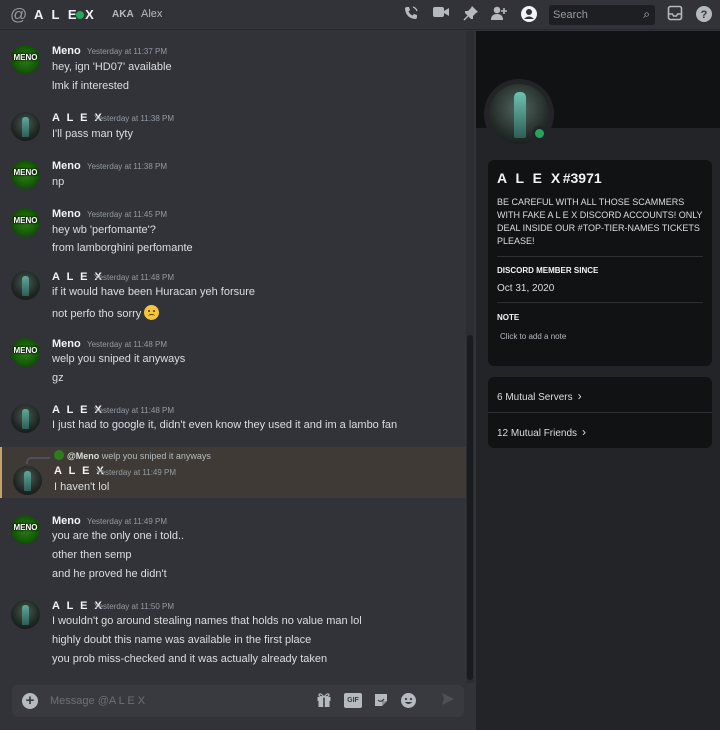 The width and height of the screenshot is (720, 730). Describe the element at coordinates (127, 51) in the screenshot. I see `message-timestamp: Yesterday at 11:37 PM` at that location.